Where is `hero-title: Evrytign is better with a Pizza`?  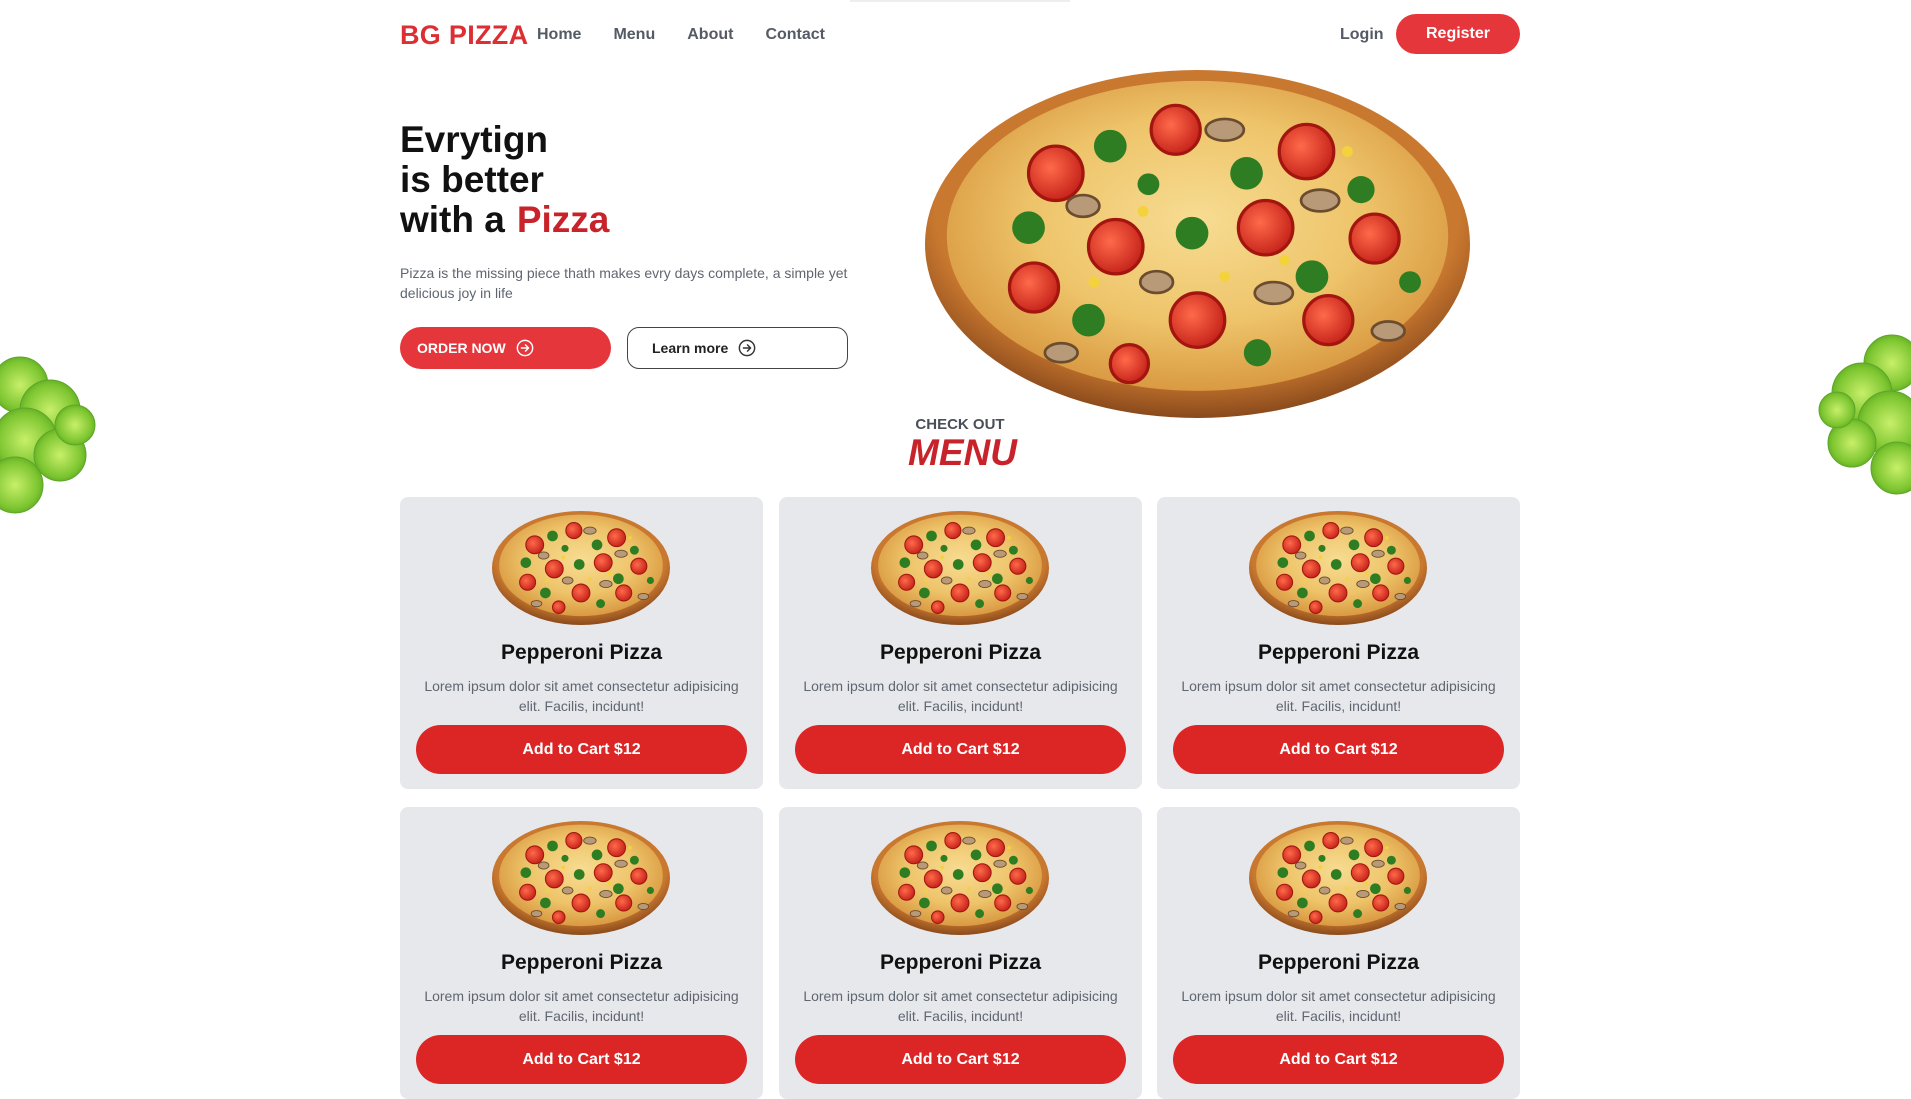 hero-title: Evrytign is better with a Pizza is located at coordinates (504, 180).